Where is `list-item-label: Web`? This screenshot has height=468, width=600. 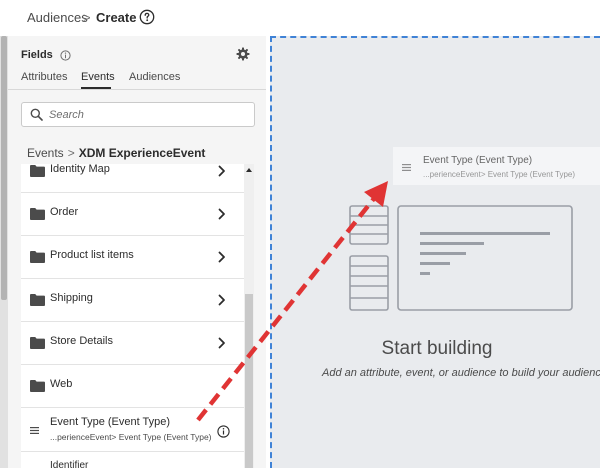
list-item-label: Web is located at coordinates (61, 384).